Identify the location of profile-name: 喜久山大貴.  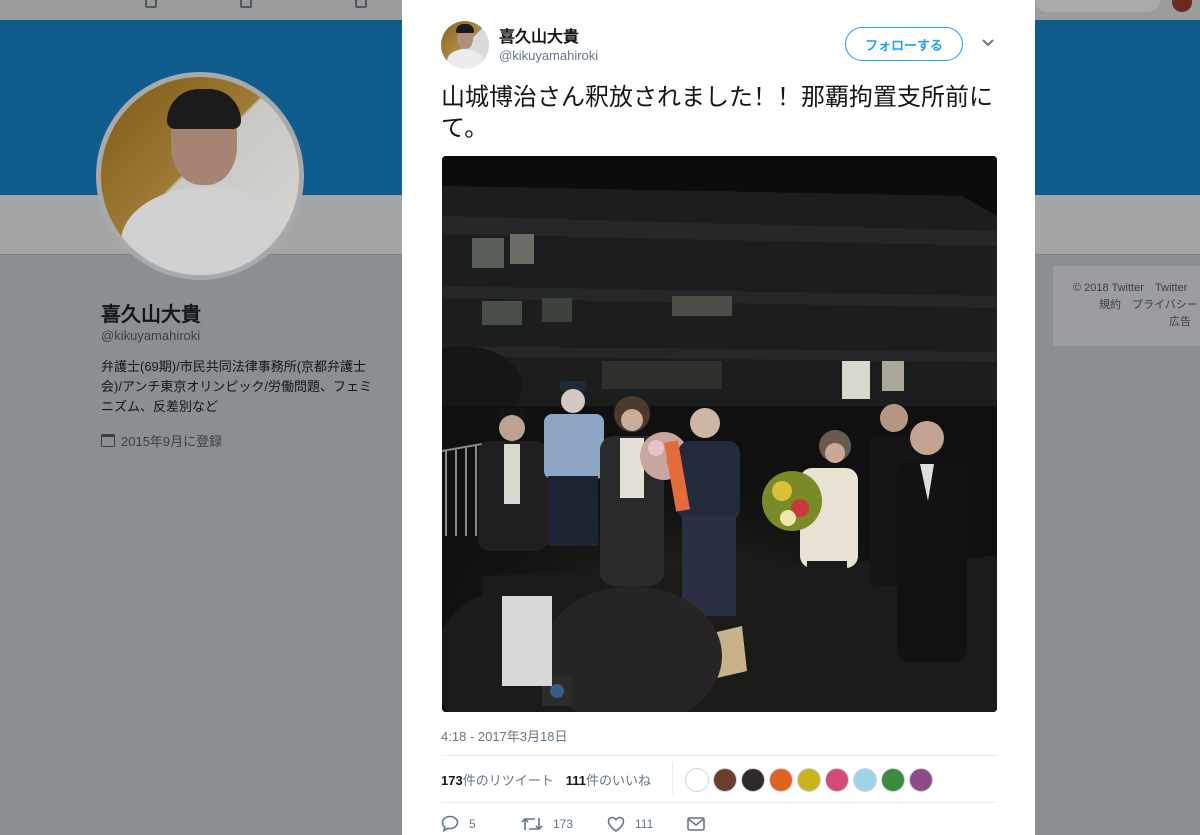
(151, 312).